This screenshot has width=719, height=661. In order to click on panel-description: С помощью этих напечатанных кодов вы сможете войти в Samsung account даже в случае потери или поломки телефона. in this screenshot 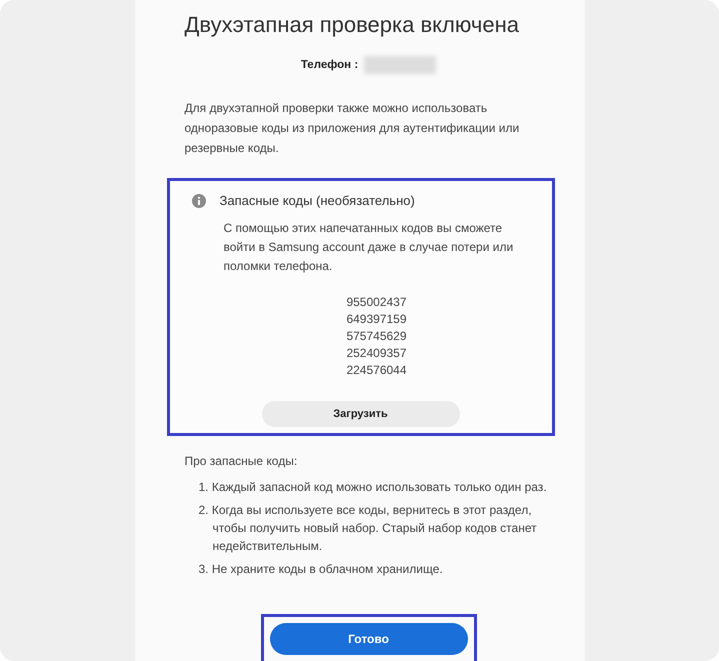, I will do `click(369, 247)`.